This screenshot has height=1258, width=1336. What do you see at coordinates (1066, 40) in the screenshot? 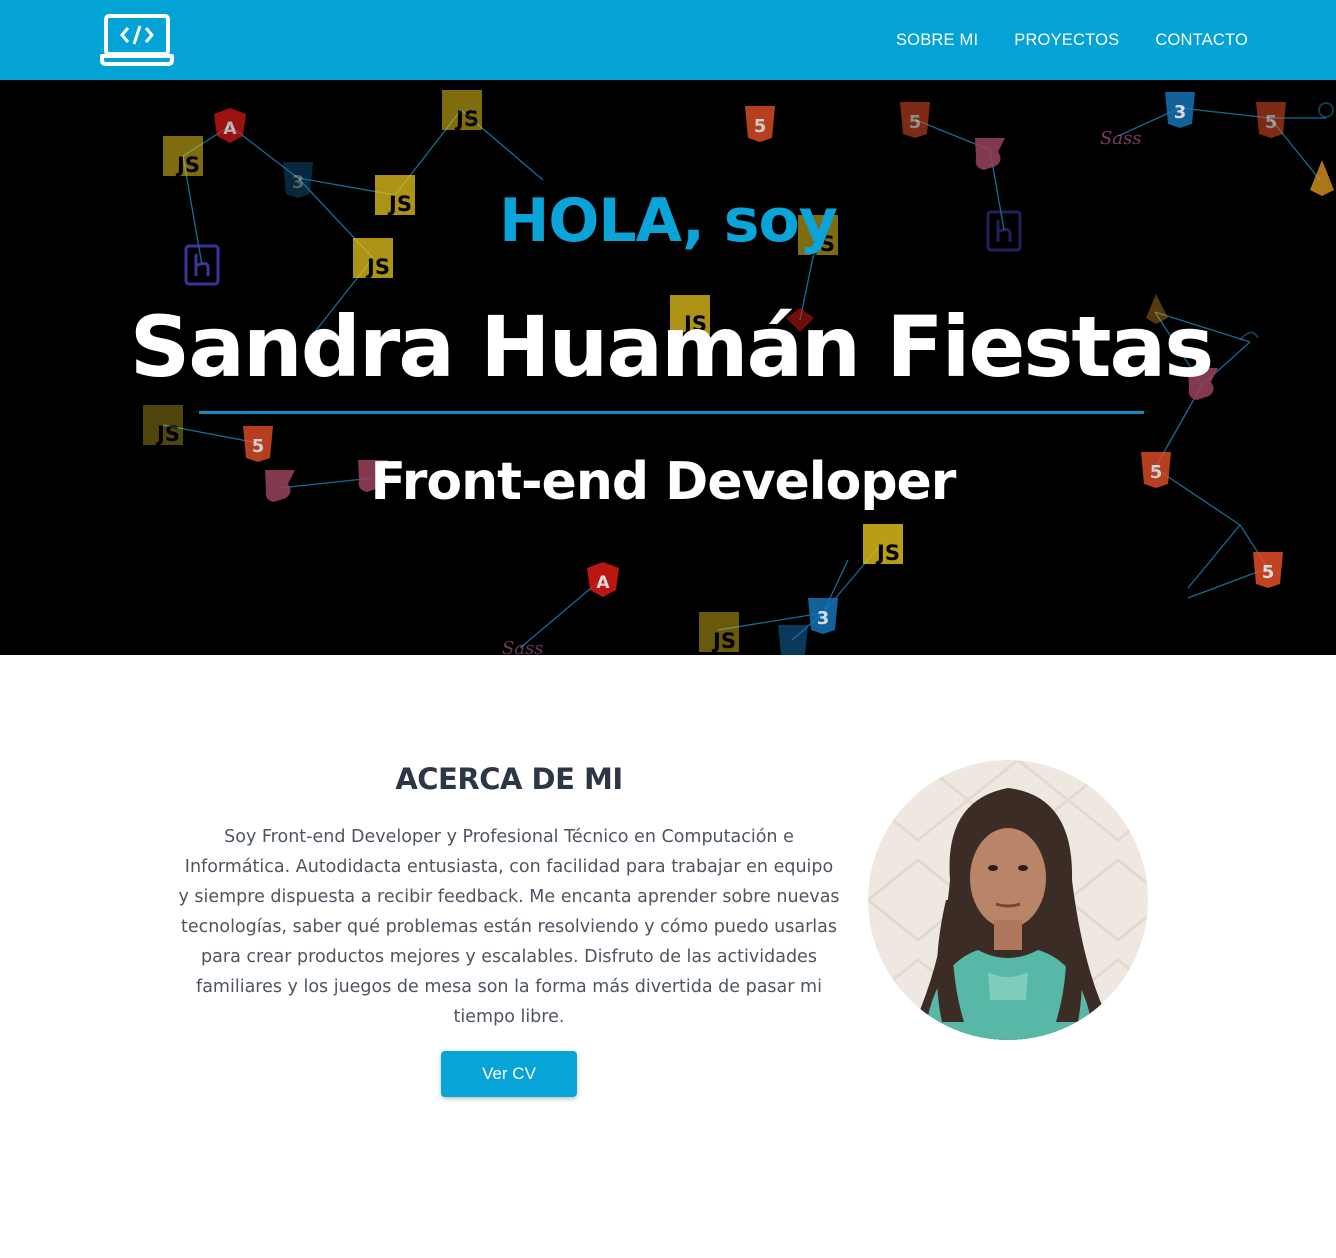
I see `nav-link-proyectos: PROYECTOS` at bounding box center [1066, 40].